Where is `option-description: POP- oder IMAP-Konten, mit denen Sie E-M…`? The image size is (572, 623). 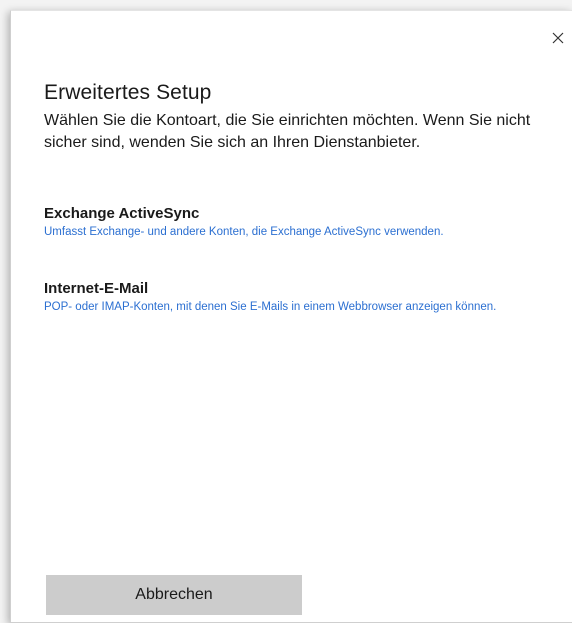
option-description: POP- oder IMAP-Konten, mit denen Sie E-M… is located at coordinates (270, 307).